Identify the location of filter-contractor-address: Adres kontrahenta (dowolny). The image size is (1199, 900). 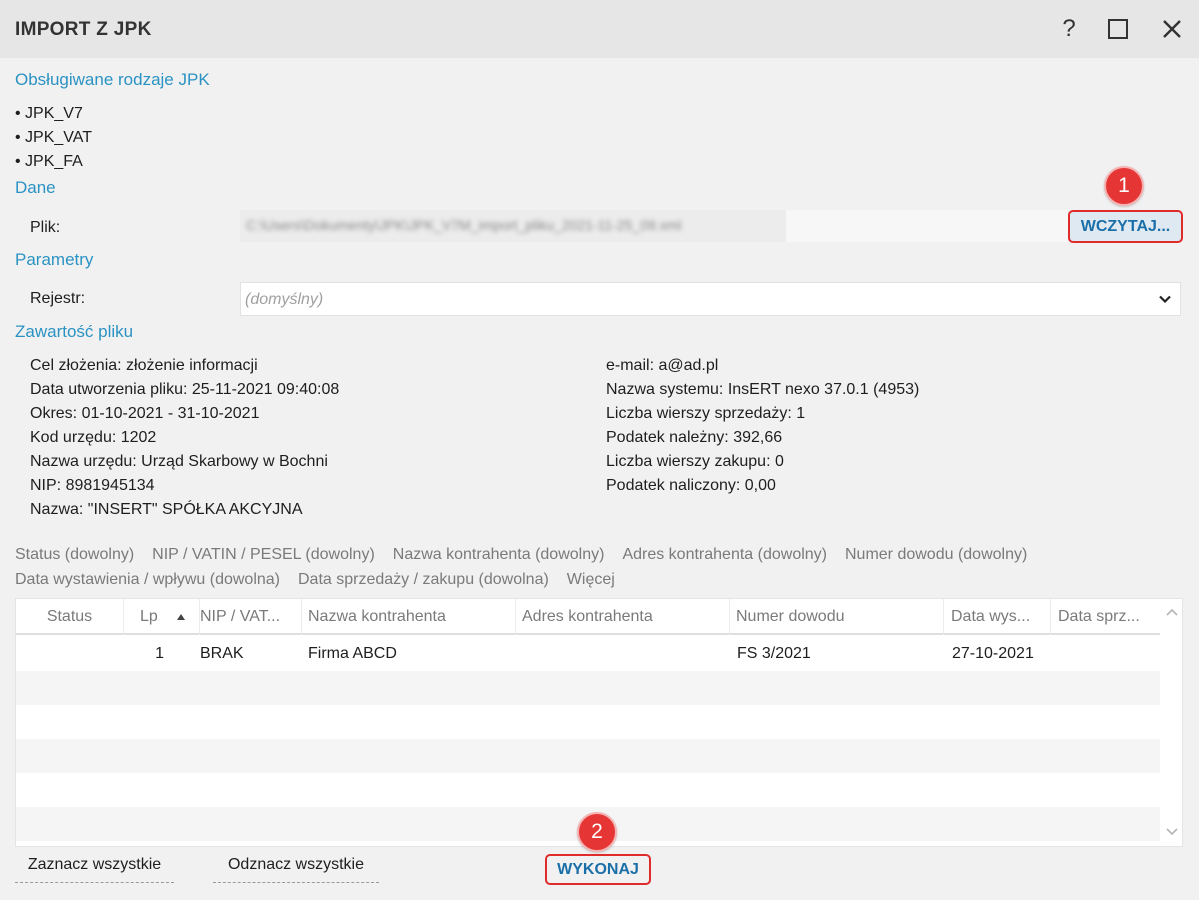
(724, 554).